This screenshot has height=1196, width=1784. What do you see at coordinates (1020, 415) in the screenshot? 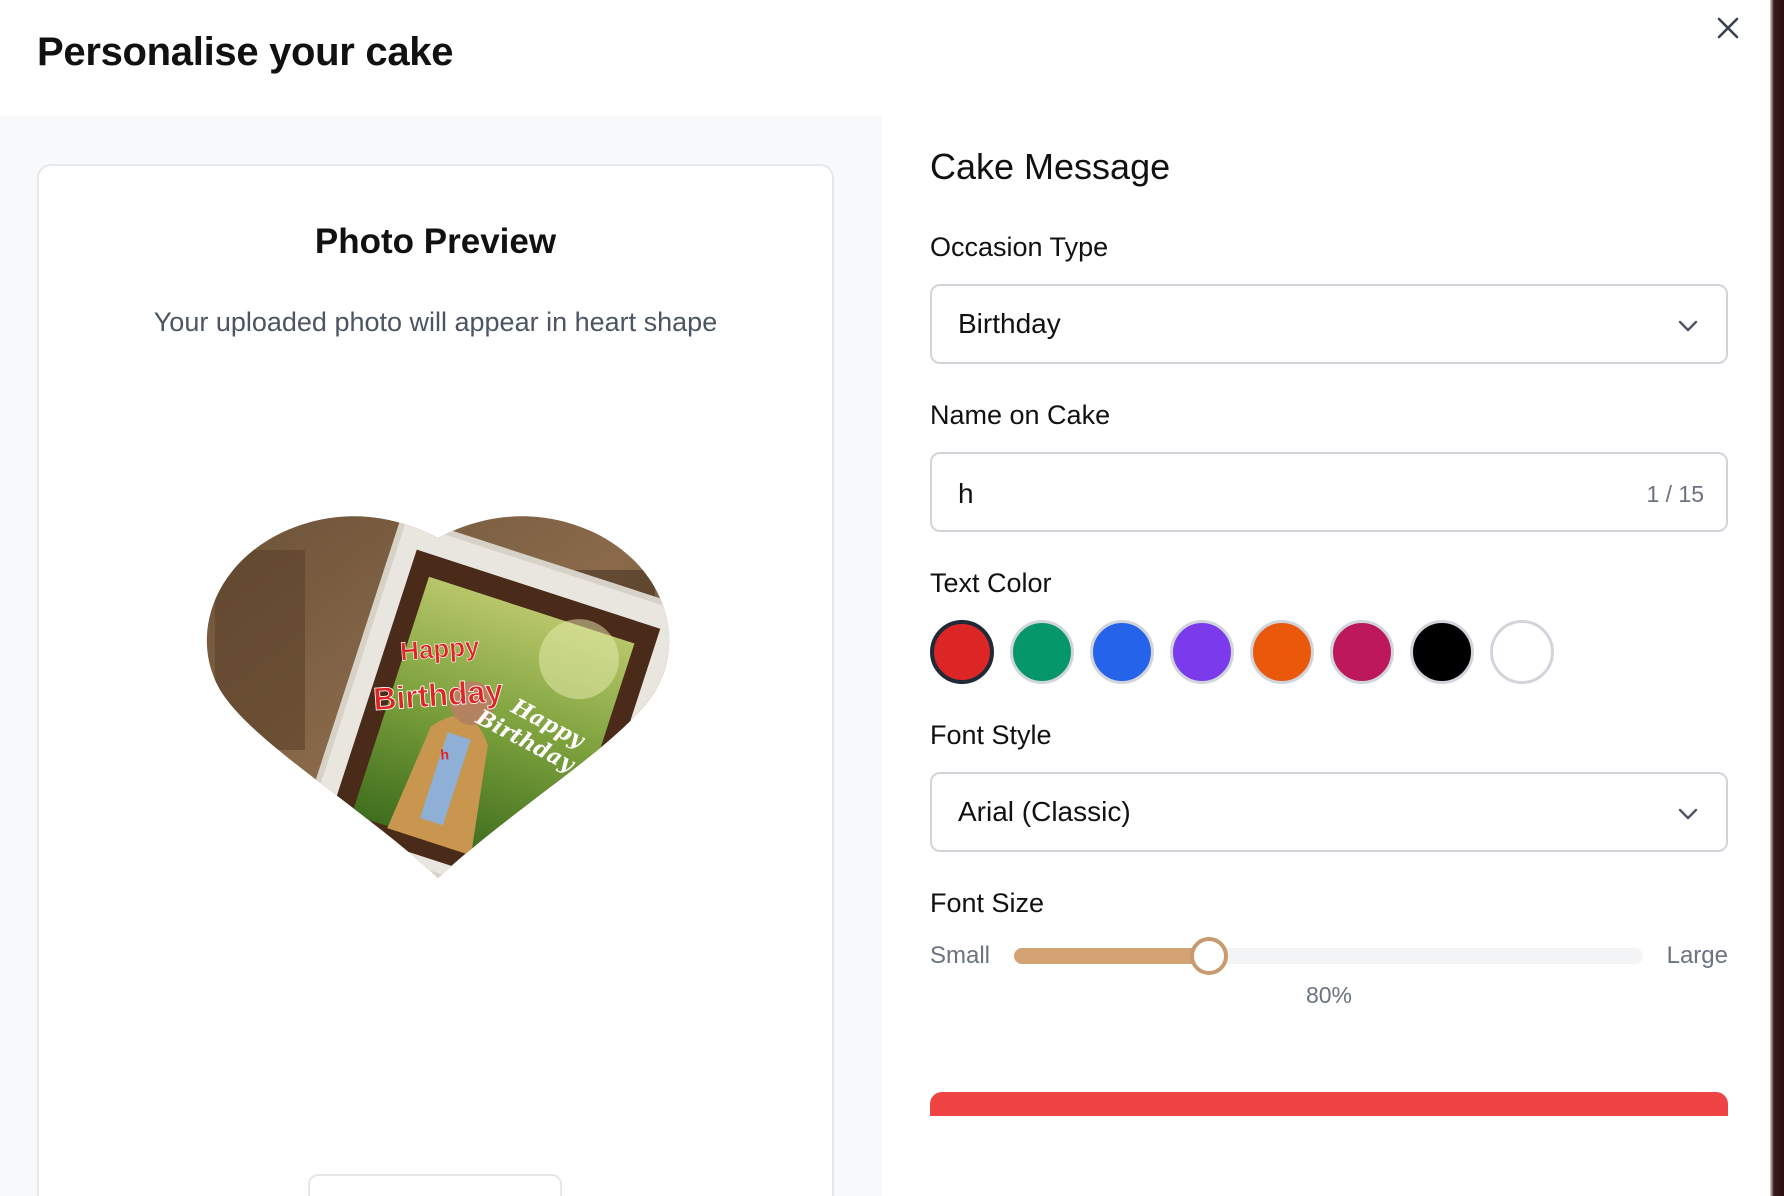
I see `name-on-cake-label: Name on Cake` at bounding box center [1020, 415].